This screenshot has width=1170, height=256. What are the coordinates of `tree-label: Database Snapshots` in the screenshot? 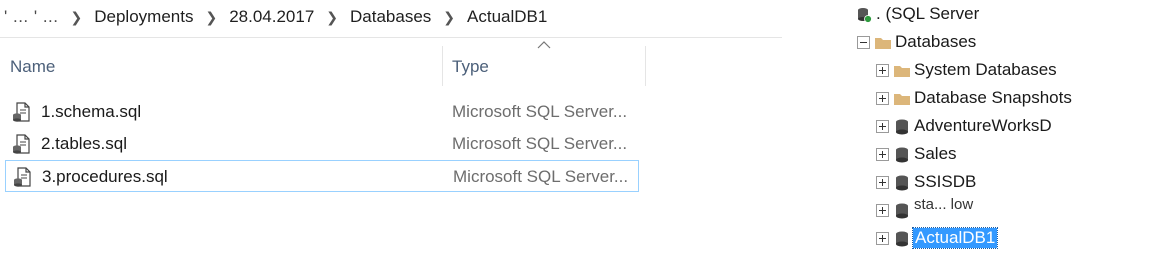 It's located at (993, 97).